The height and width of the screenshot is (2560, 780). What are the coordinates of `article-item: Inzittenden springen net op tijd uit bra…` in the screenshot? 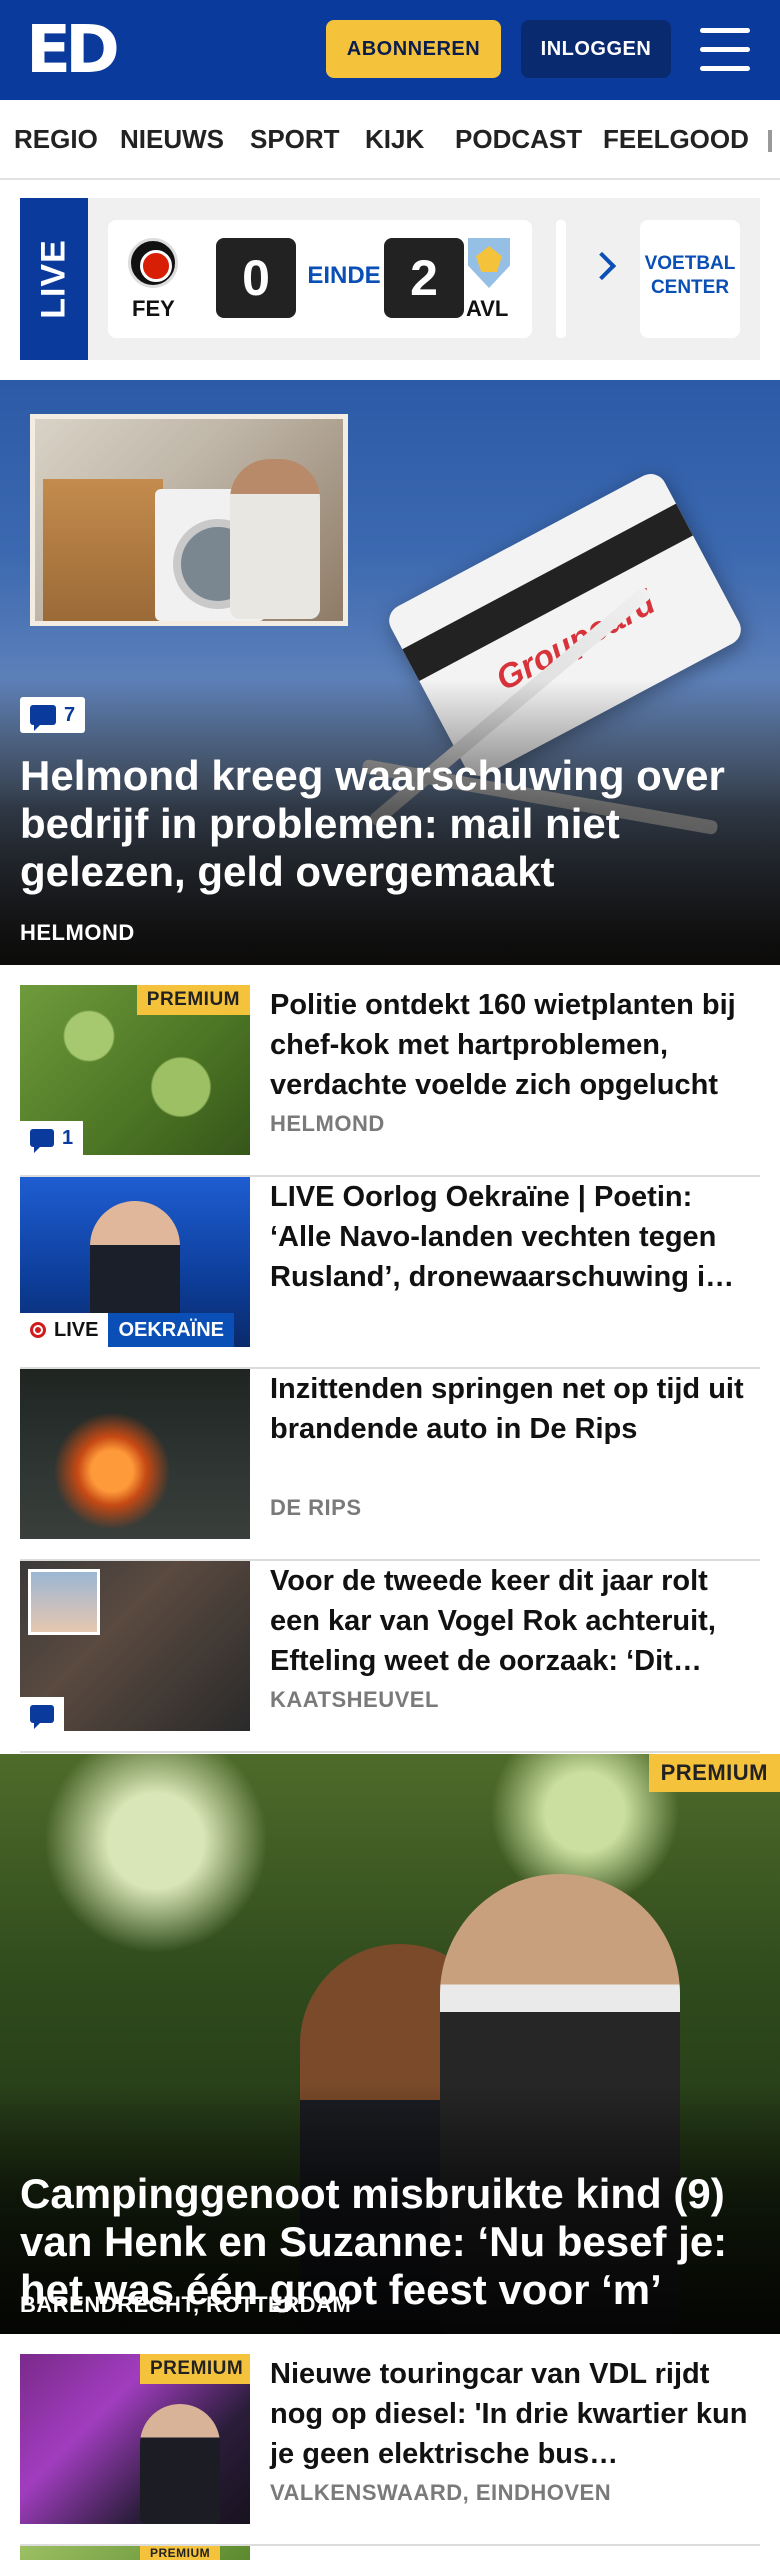 It's located at (390, 1465).